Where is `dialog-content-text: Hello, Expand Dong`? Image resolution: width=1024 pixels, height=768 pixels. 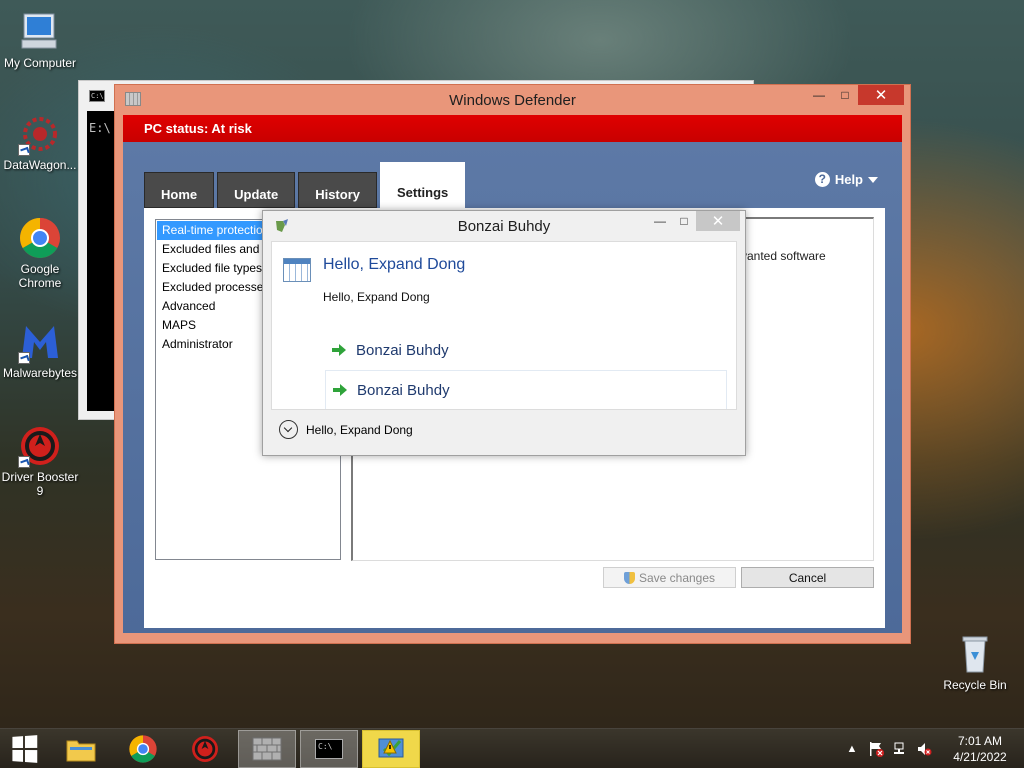
dialog-content-text: Hello, Expand Dong is located at coordinates (376, 297).